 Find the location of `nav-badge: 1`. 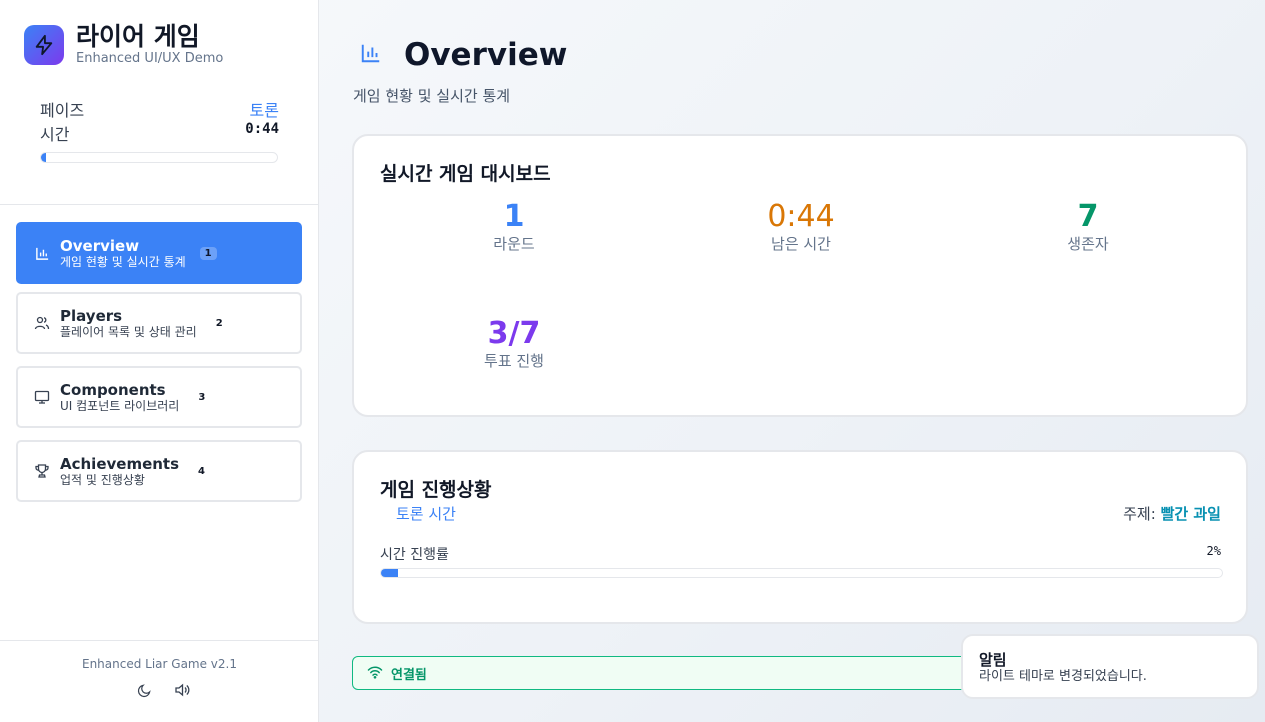

nav-badge: 1 is located at coordinates (208, 253).